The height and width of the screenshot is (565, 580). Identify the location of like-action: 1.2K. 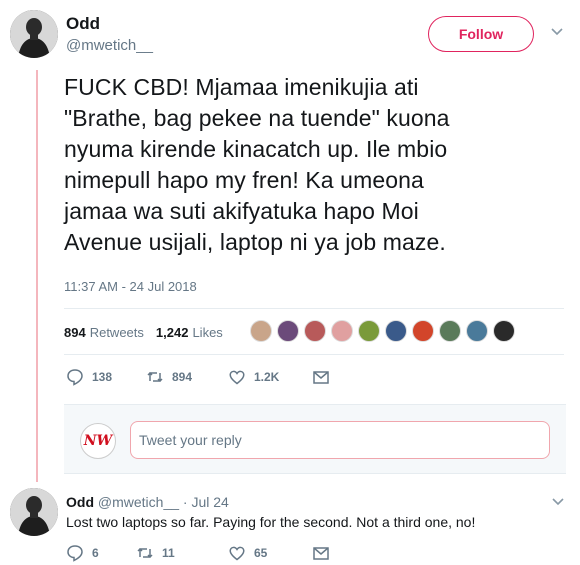
(270, 377).